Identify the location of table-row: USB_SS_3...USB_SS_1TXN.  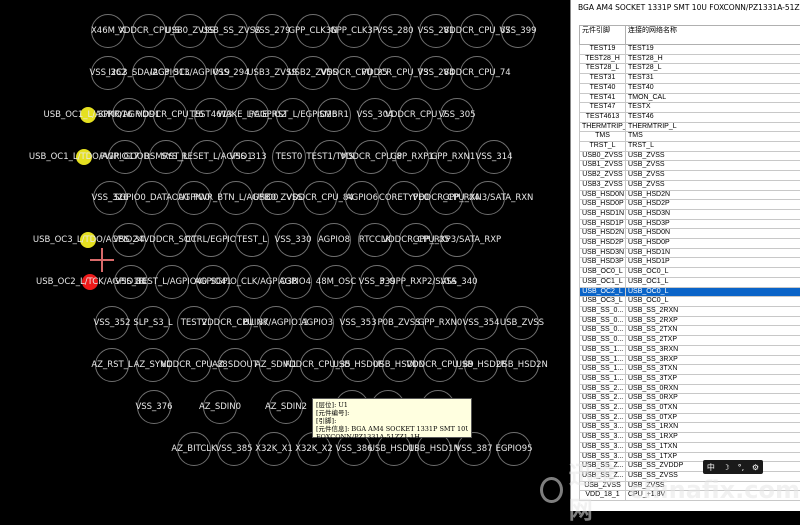
(690, 447).